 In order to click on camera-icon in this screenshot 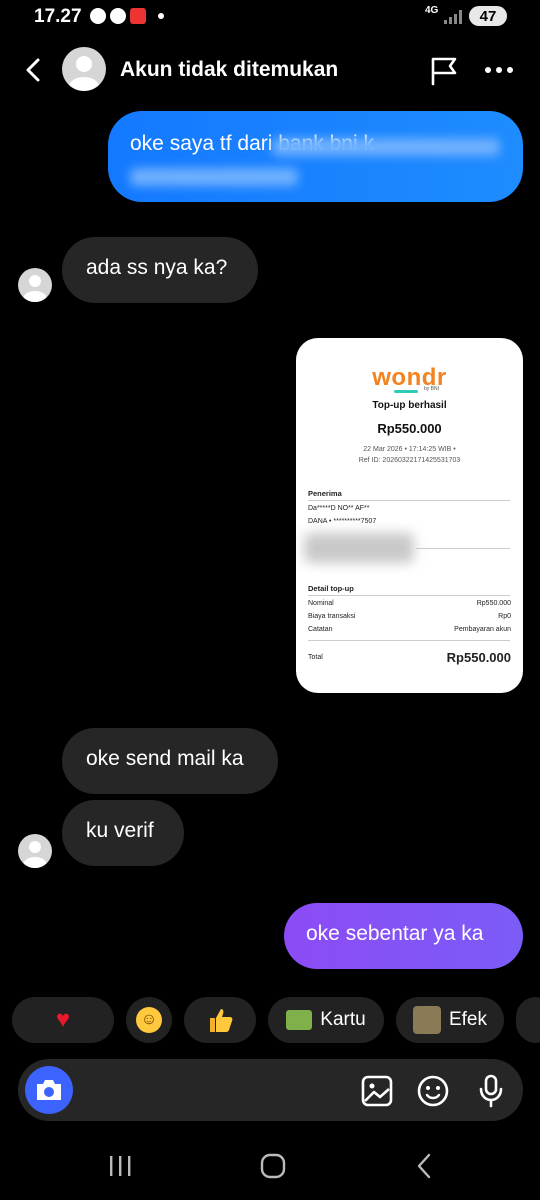, I will do `click(49, 1090)`.